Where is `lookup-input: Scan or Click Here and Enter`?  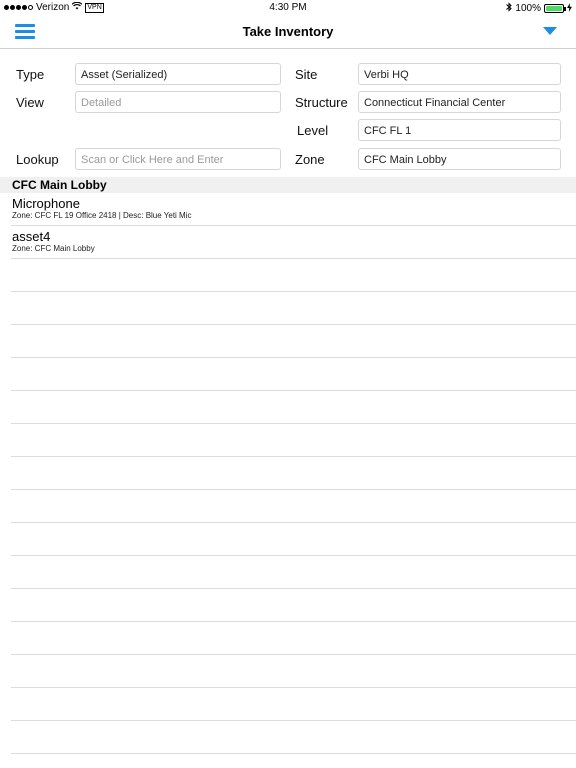
lookup-input: Scan or Click Here and Enter is located at coordinates (178, 159).